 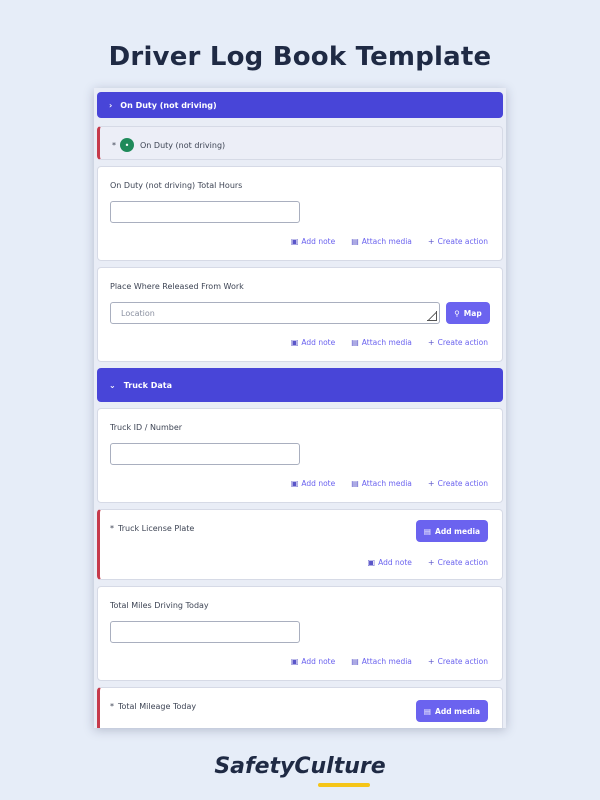 What do you see at coordinates (432, 316) in the screenshot?
I see `resize-handle-icon` at bounding box center [432, 316].